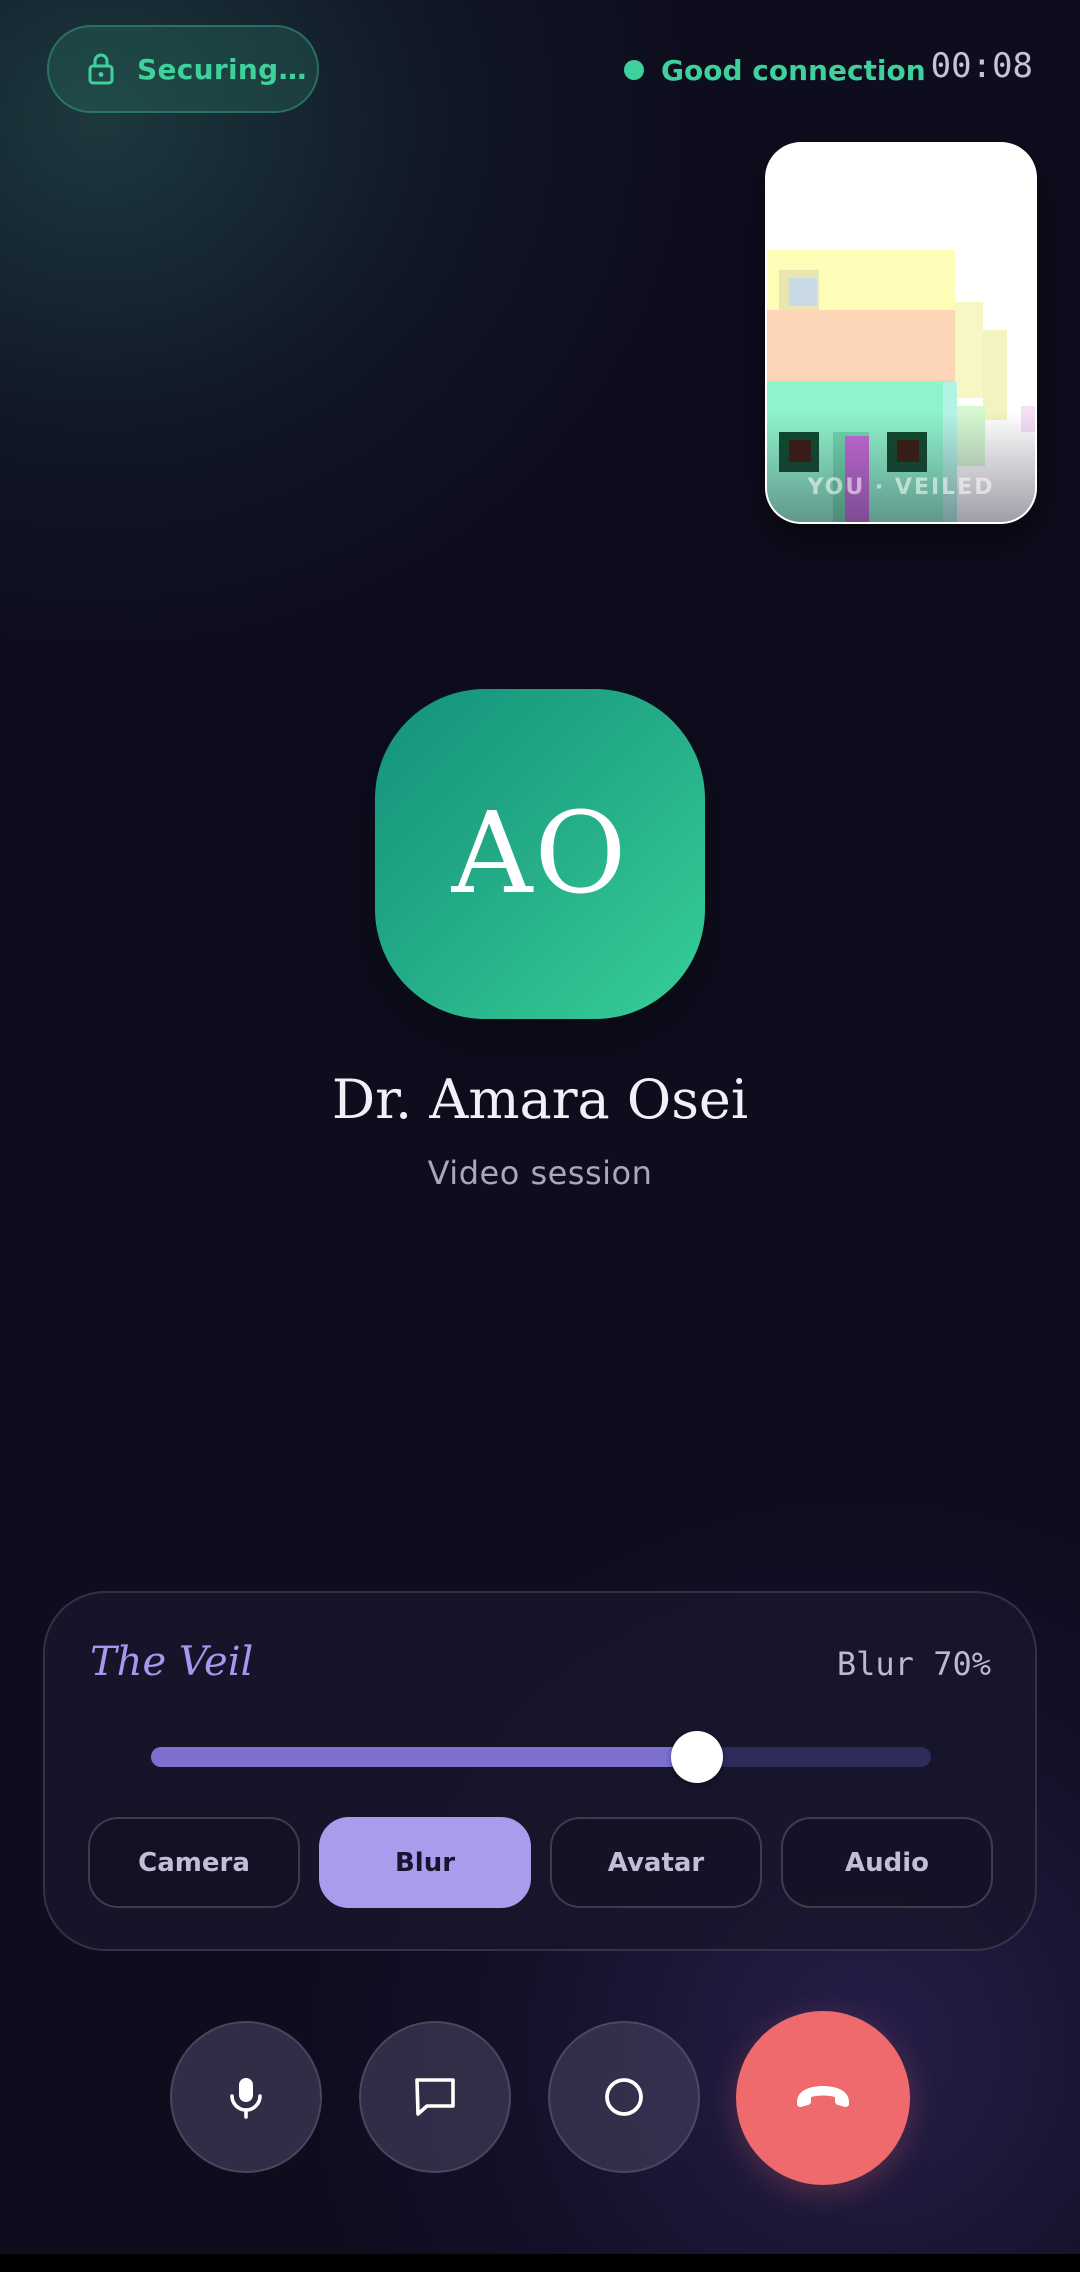 Image resolution: width=1080 pixels, height=2272 pixels. What do you see at coordinates (540, 1173) in the screenshot?
I see `session-type: Video session` at bounding box center [540, 1173].